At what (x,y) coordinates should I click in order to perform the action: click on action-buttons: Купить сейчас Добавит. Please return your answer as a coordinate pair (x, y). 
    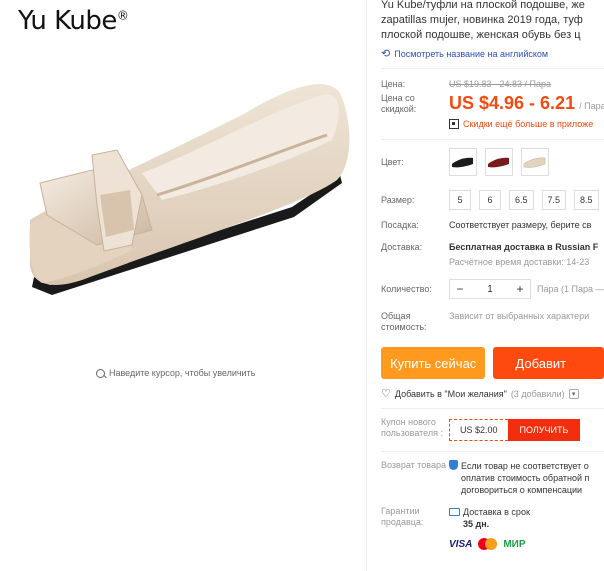
    Looking at the image, I should click on (492, 363).